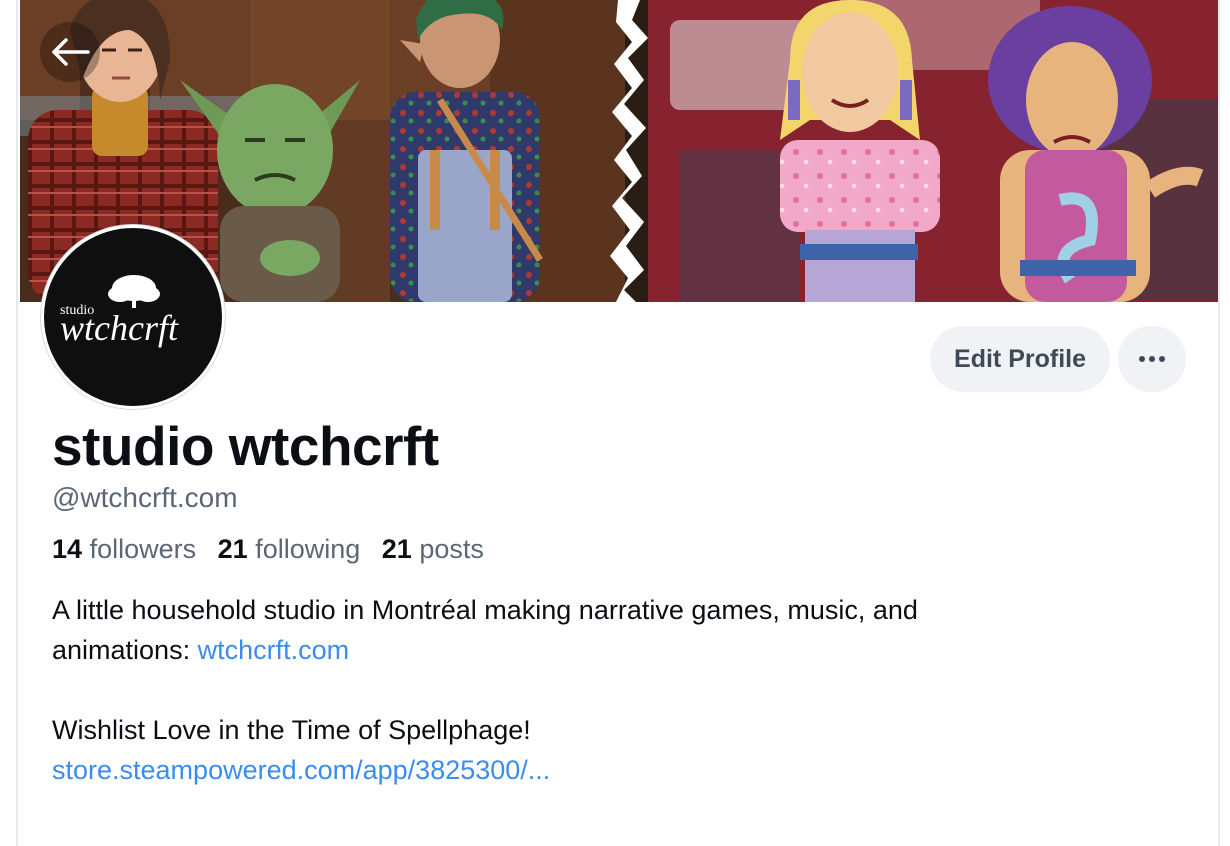 This screenshot has height=846, width=1230. What do you see at coordinates (451, 549) in the screenshot?
I see `posts-label: posts` at bounding box center [451, 549].